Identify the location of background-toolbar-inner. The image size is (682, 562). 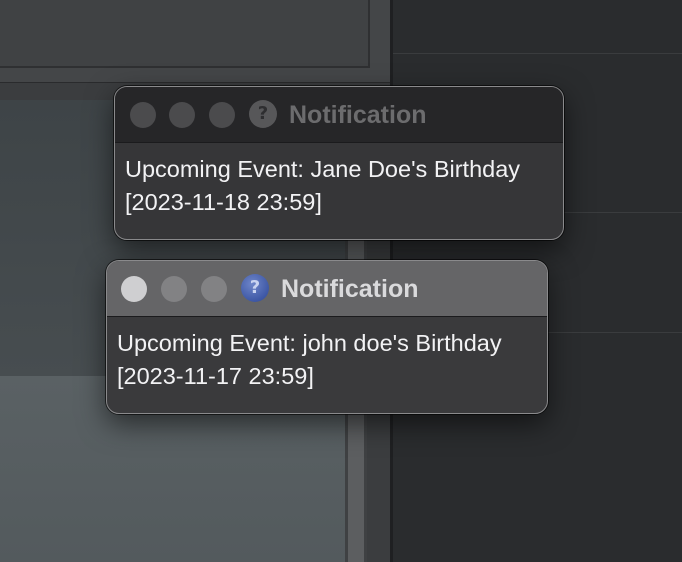
(185, 34).